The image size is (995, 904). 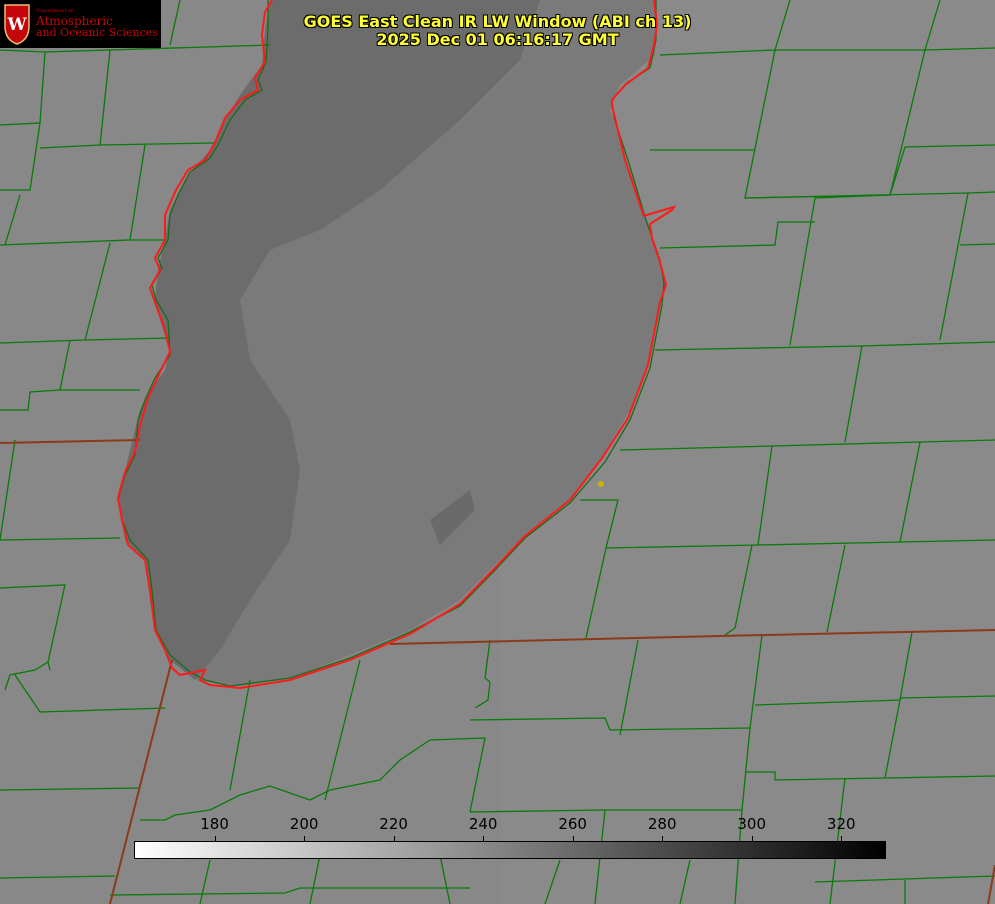 What do you see at coordinates (601, 484) in the screenshot?
I see `station-marker` at bounding box center [601, 484].